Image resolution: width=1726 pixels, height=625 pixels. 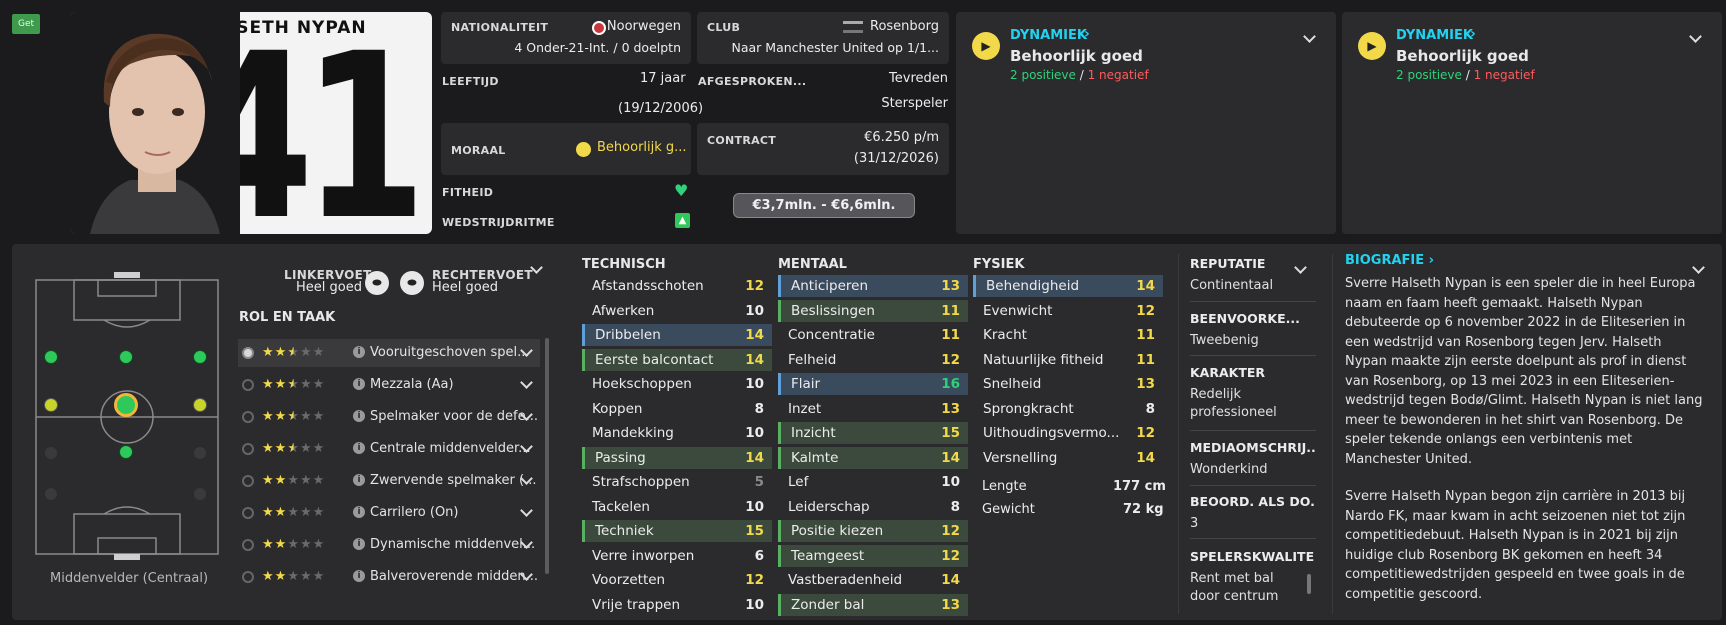 What do you see at coordinates (677, 433) in the screenshot?
I see `attribute-row-technical: Mandekking 10` at bounding box center [677, 433].